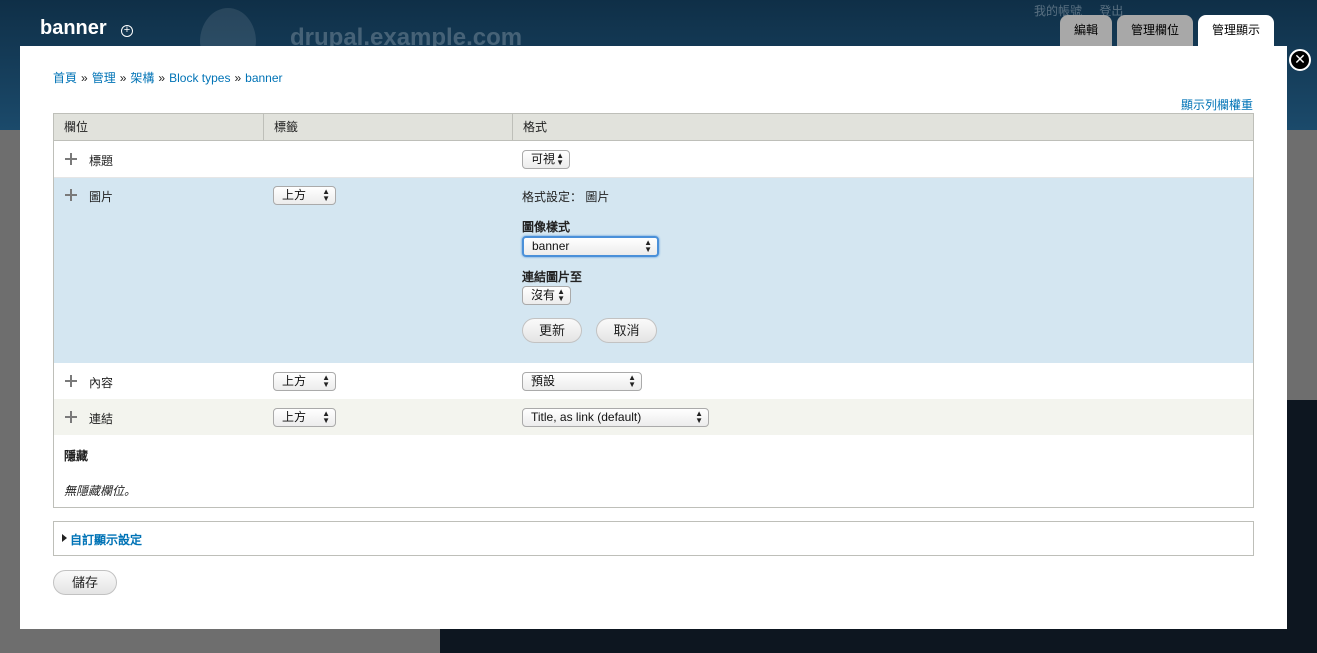 Image resolution: width=1317 pixels, height=653 pixels. What do you see at coordinates (546, 159) in the screenshot?
I see `format-select: 可視 ▲ ▼` at bounding box center [546, 159].